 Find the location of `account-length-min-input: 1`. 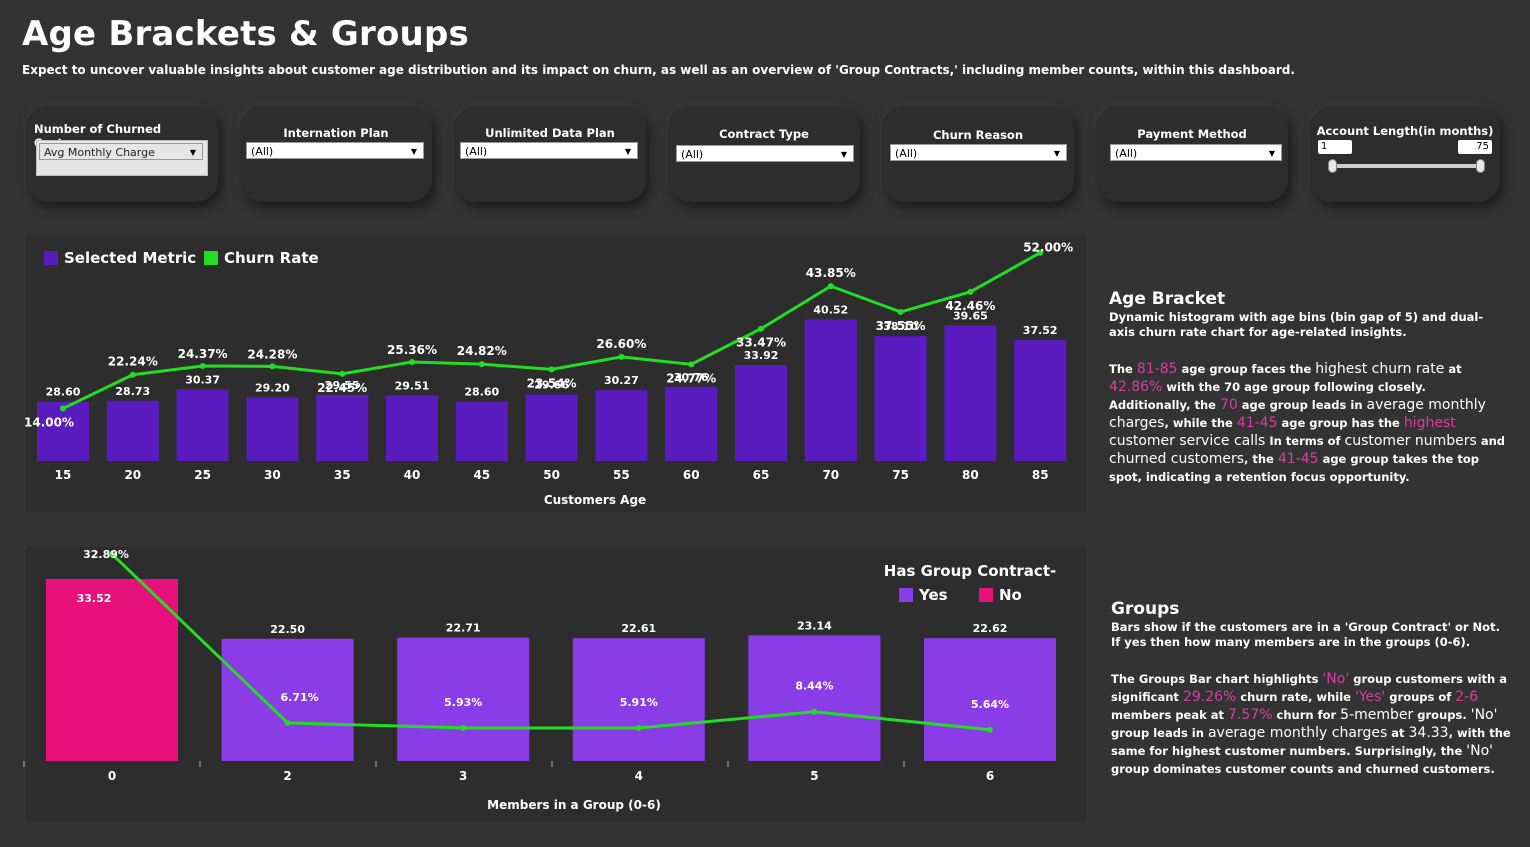

account-length-min-input: 1 is located at coordinates (1335, 147).